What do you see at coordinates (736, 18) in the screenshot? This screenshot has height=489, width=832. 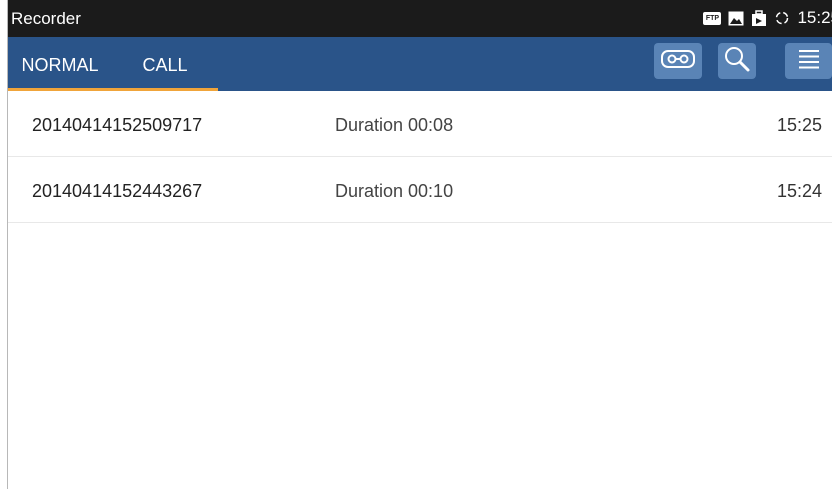 I see `image-icon` at bounding box center [736, 18].